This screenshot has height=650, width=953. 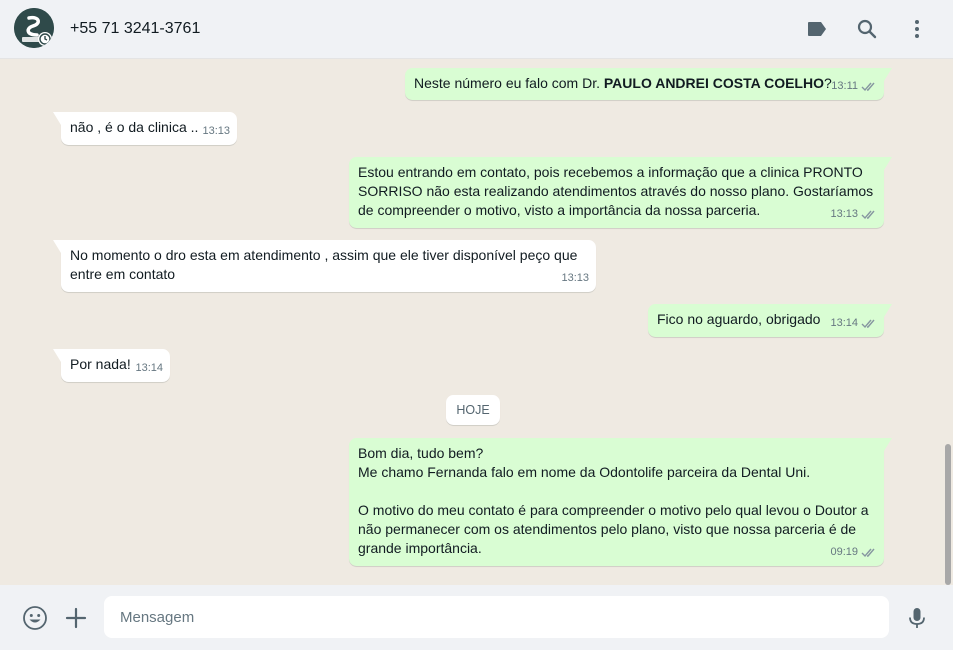 I want to click on scrollbar-thumb, so click(x=948, y=514).